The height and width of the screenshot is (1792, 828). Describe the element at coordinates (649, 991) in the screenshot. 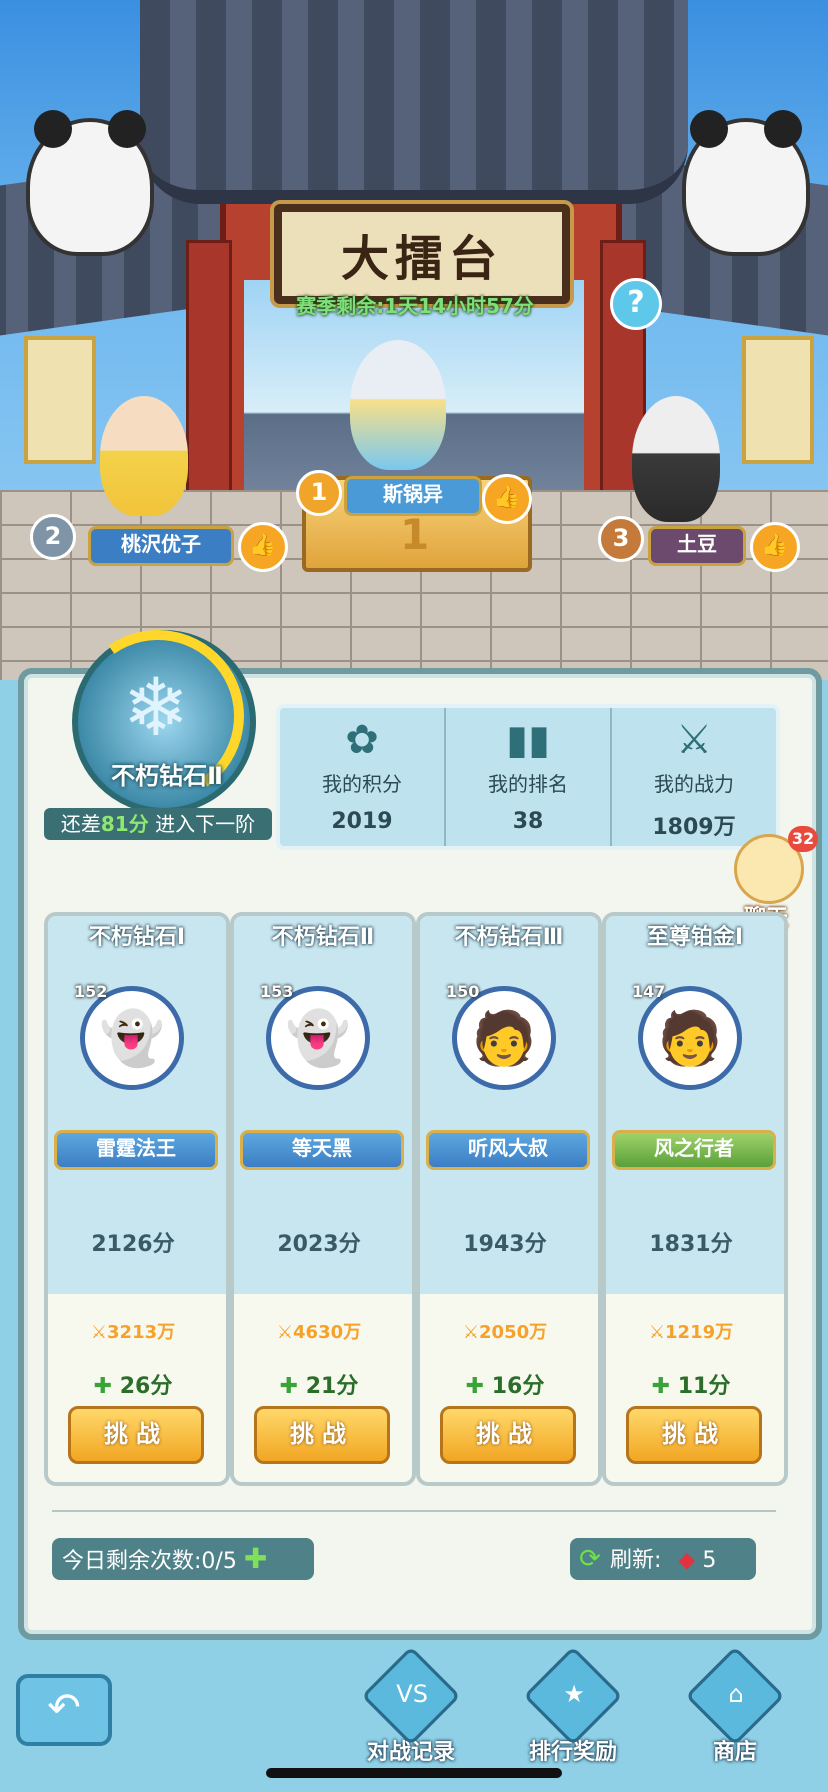

I see `opponent-level: 147` at that location.